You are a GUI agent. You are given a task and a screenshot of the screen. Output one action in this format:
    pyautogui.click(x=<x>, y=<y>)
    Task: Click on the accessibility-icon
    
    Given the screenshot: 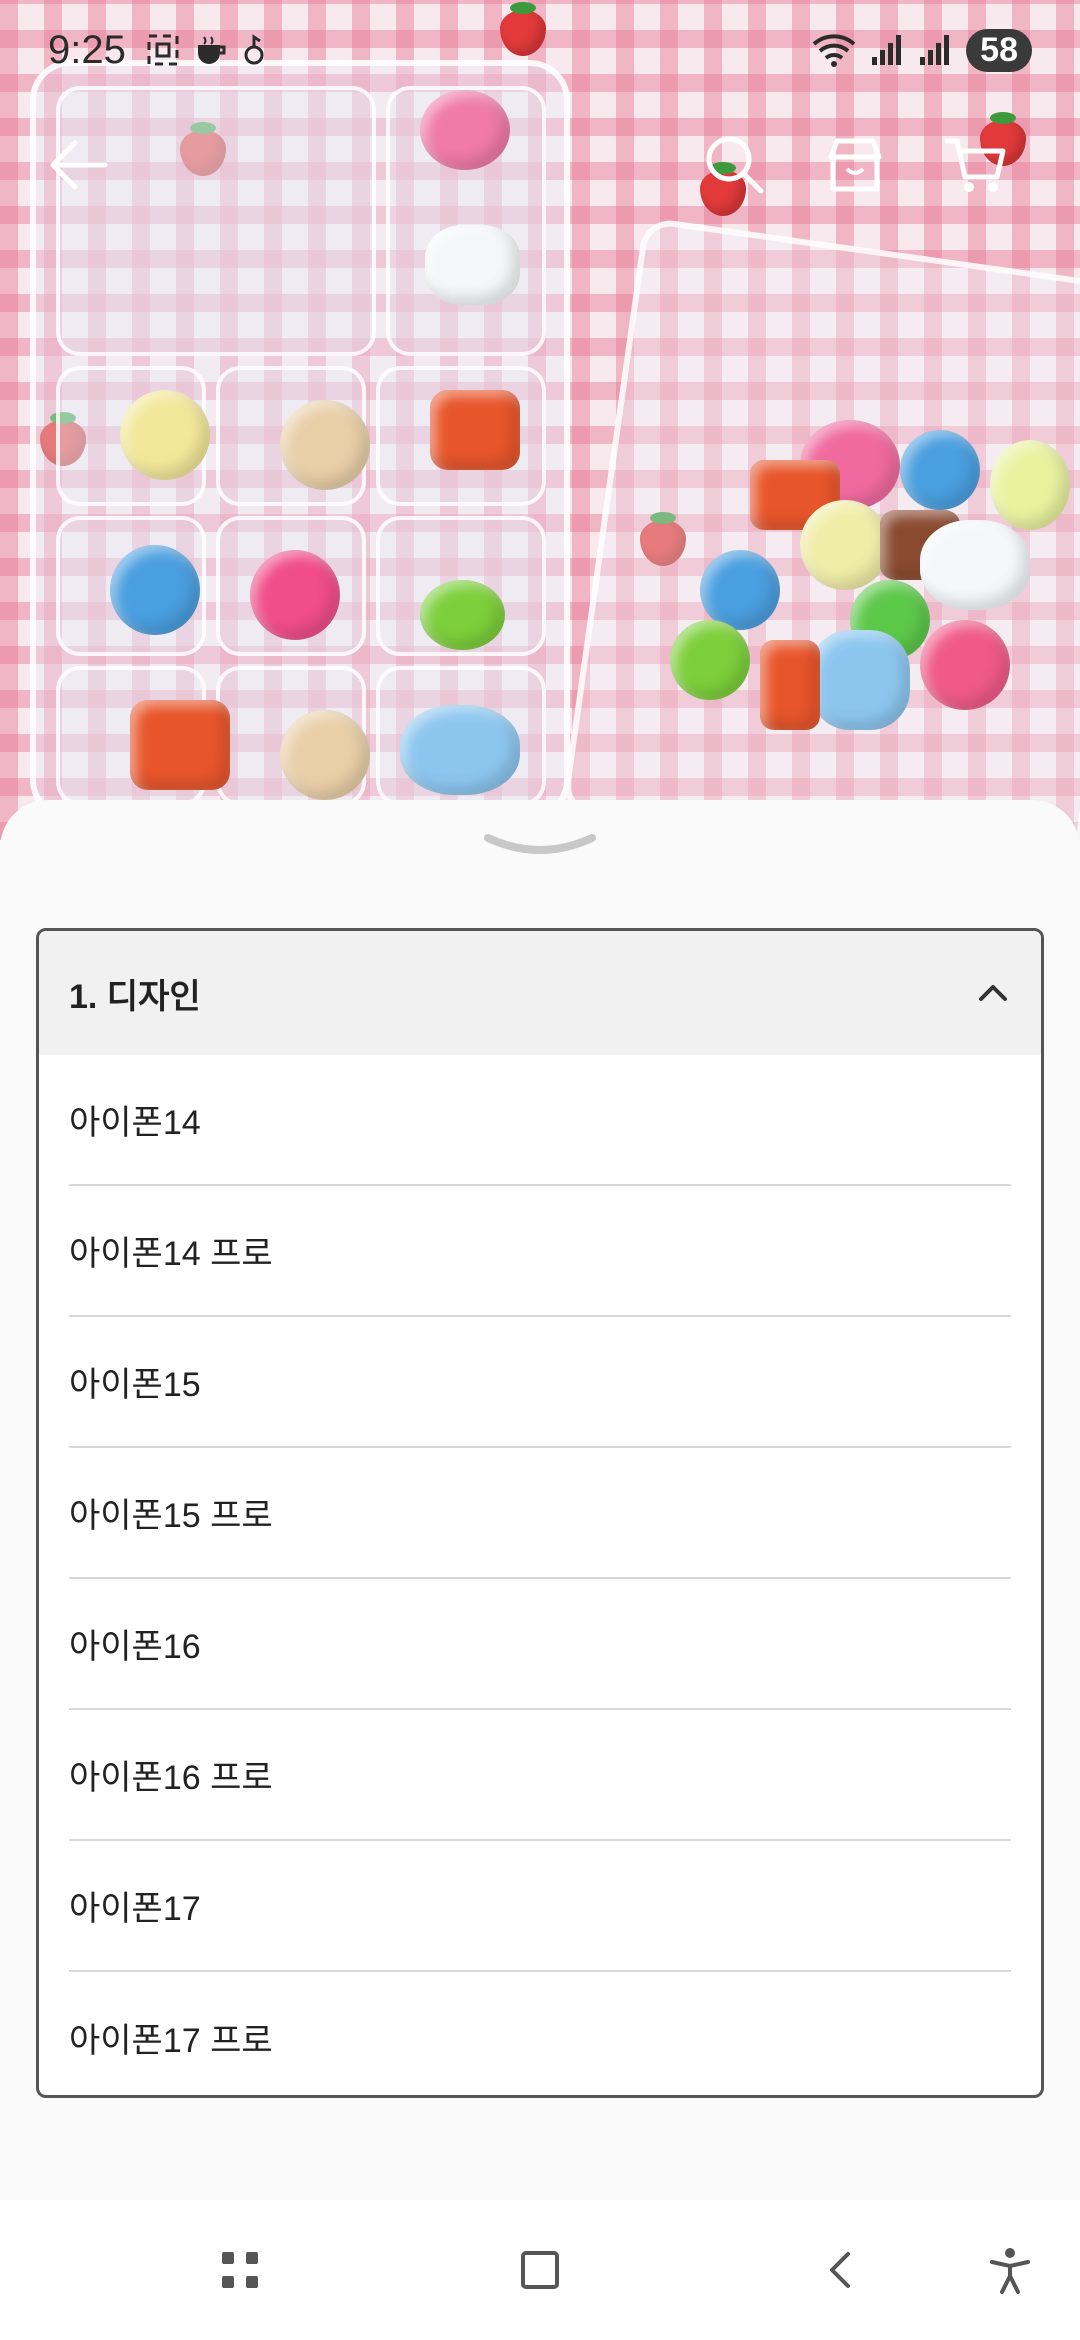 What is the action you would take?
    pyautogui.click(x=1010, y=2271)
    